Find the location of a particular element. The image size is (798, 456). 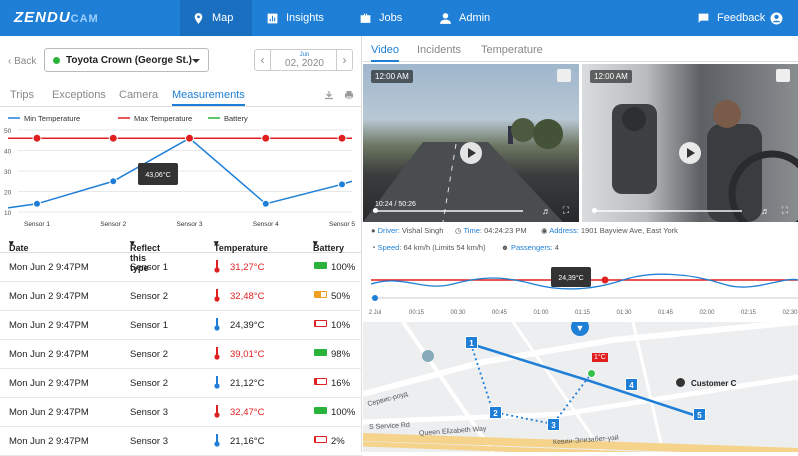

nav-jobs-label: Jobs is located at coordinates (391, 18).